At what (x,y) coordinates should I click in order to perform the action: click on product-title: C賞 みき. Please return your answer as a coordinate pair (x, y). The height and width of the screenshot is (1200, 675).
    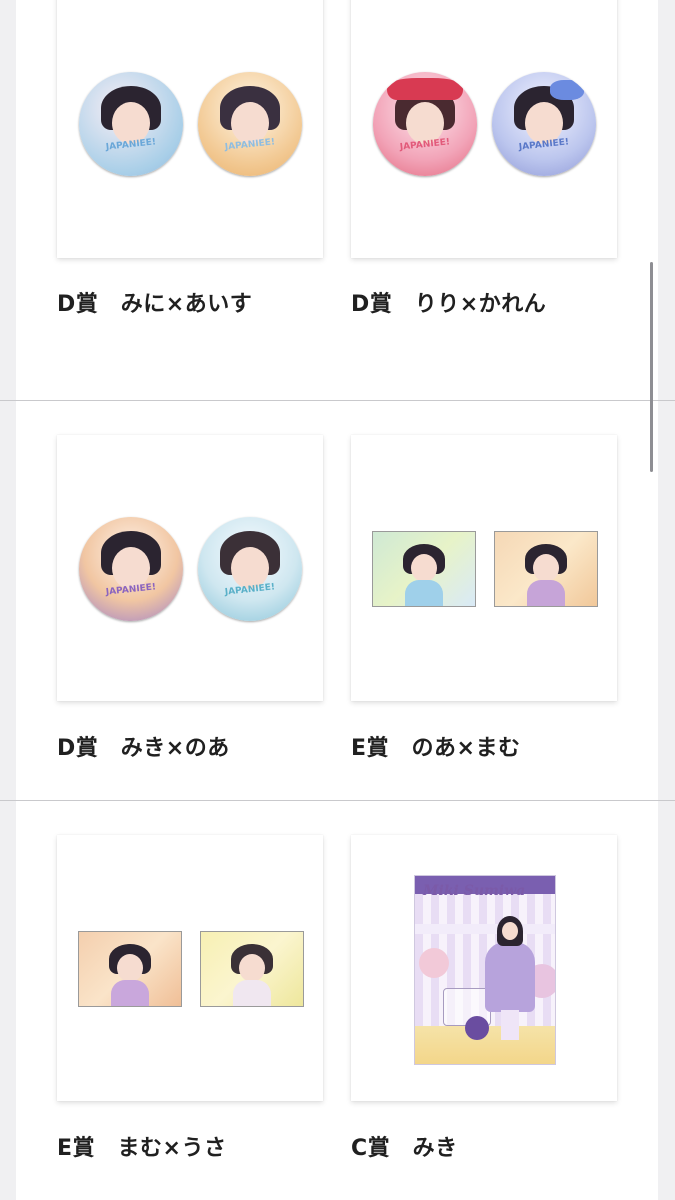
    Looking at the image, I should click on (404, 1146).